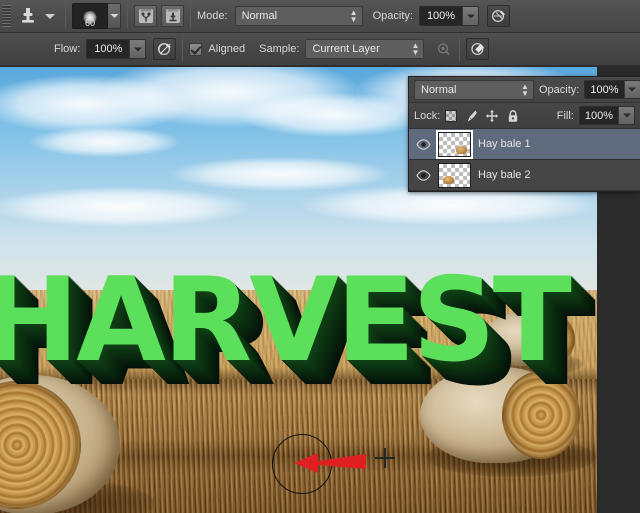 The image size is (640, 513). What do you see at coordinates (513, 116) in the screenshot?
I see `lock-all-icon` at bounding box center [513, 116].